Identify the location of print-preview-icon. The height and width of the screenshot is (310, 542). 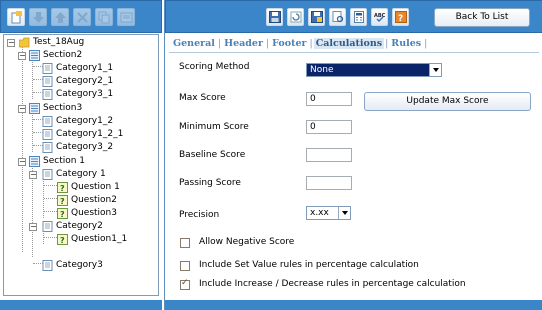
(338, 17).